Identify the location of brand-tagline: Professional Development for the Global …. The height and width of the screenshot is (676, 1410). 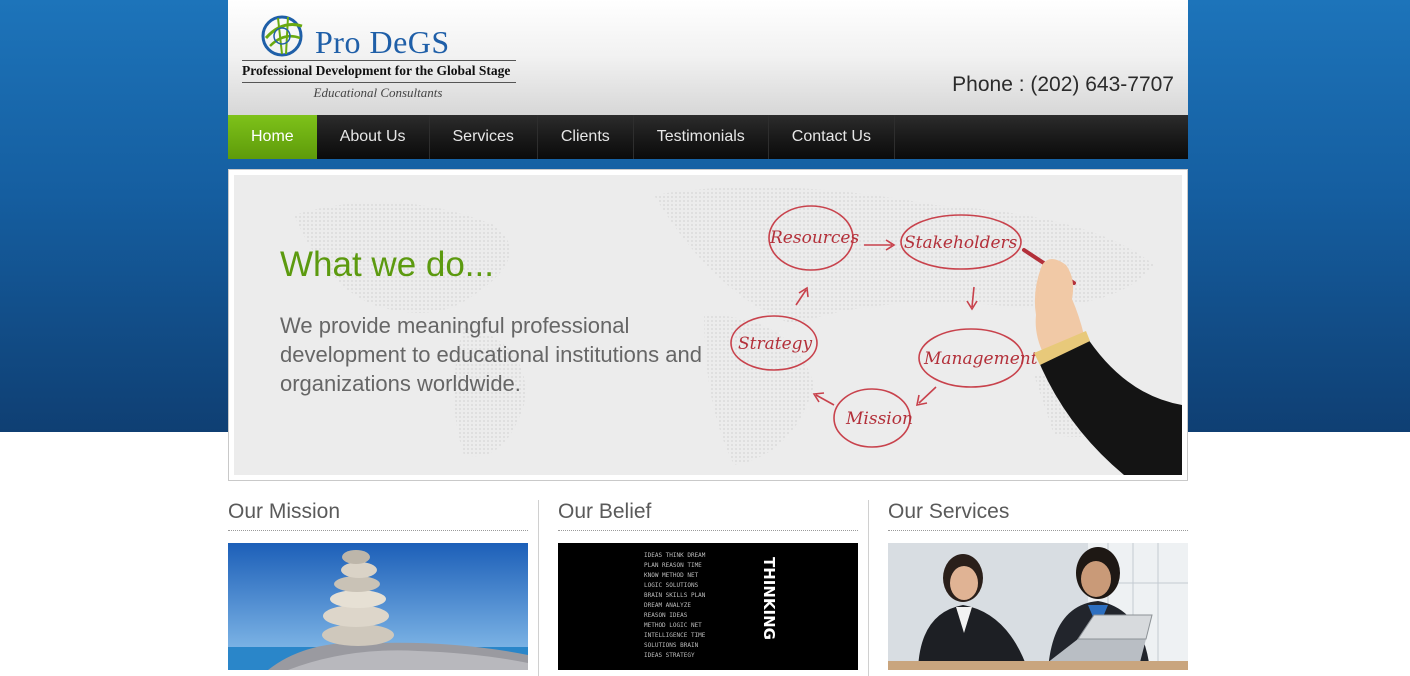
(376, 70).